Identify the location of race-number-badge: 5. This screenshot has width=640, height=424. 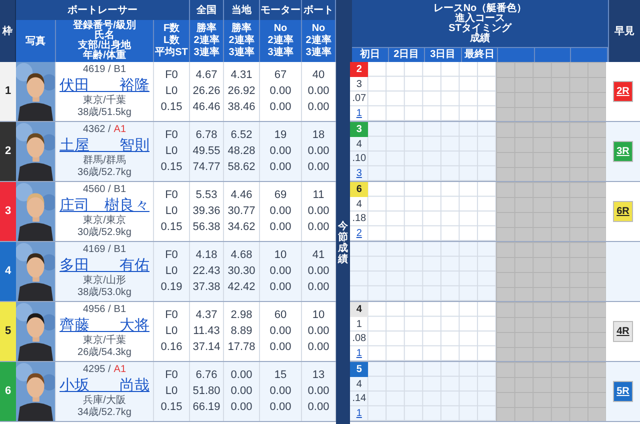
(359, 369).